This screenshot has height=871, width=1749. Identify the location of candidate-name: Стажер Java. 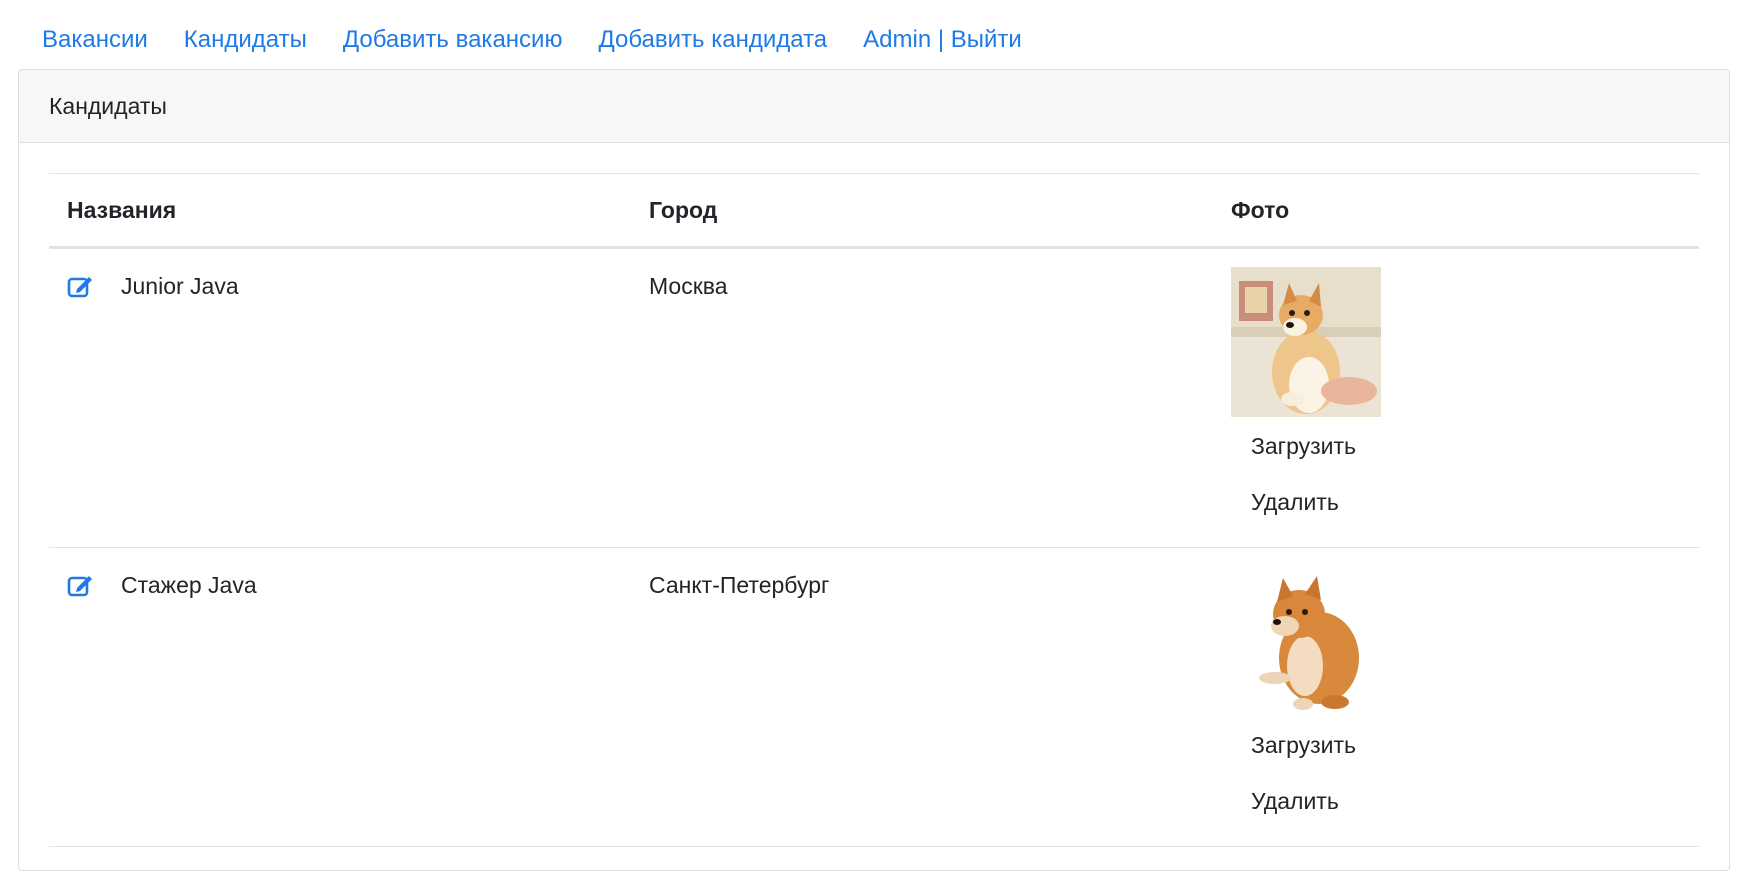
(189, 585).